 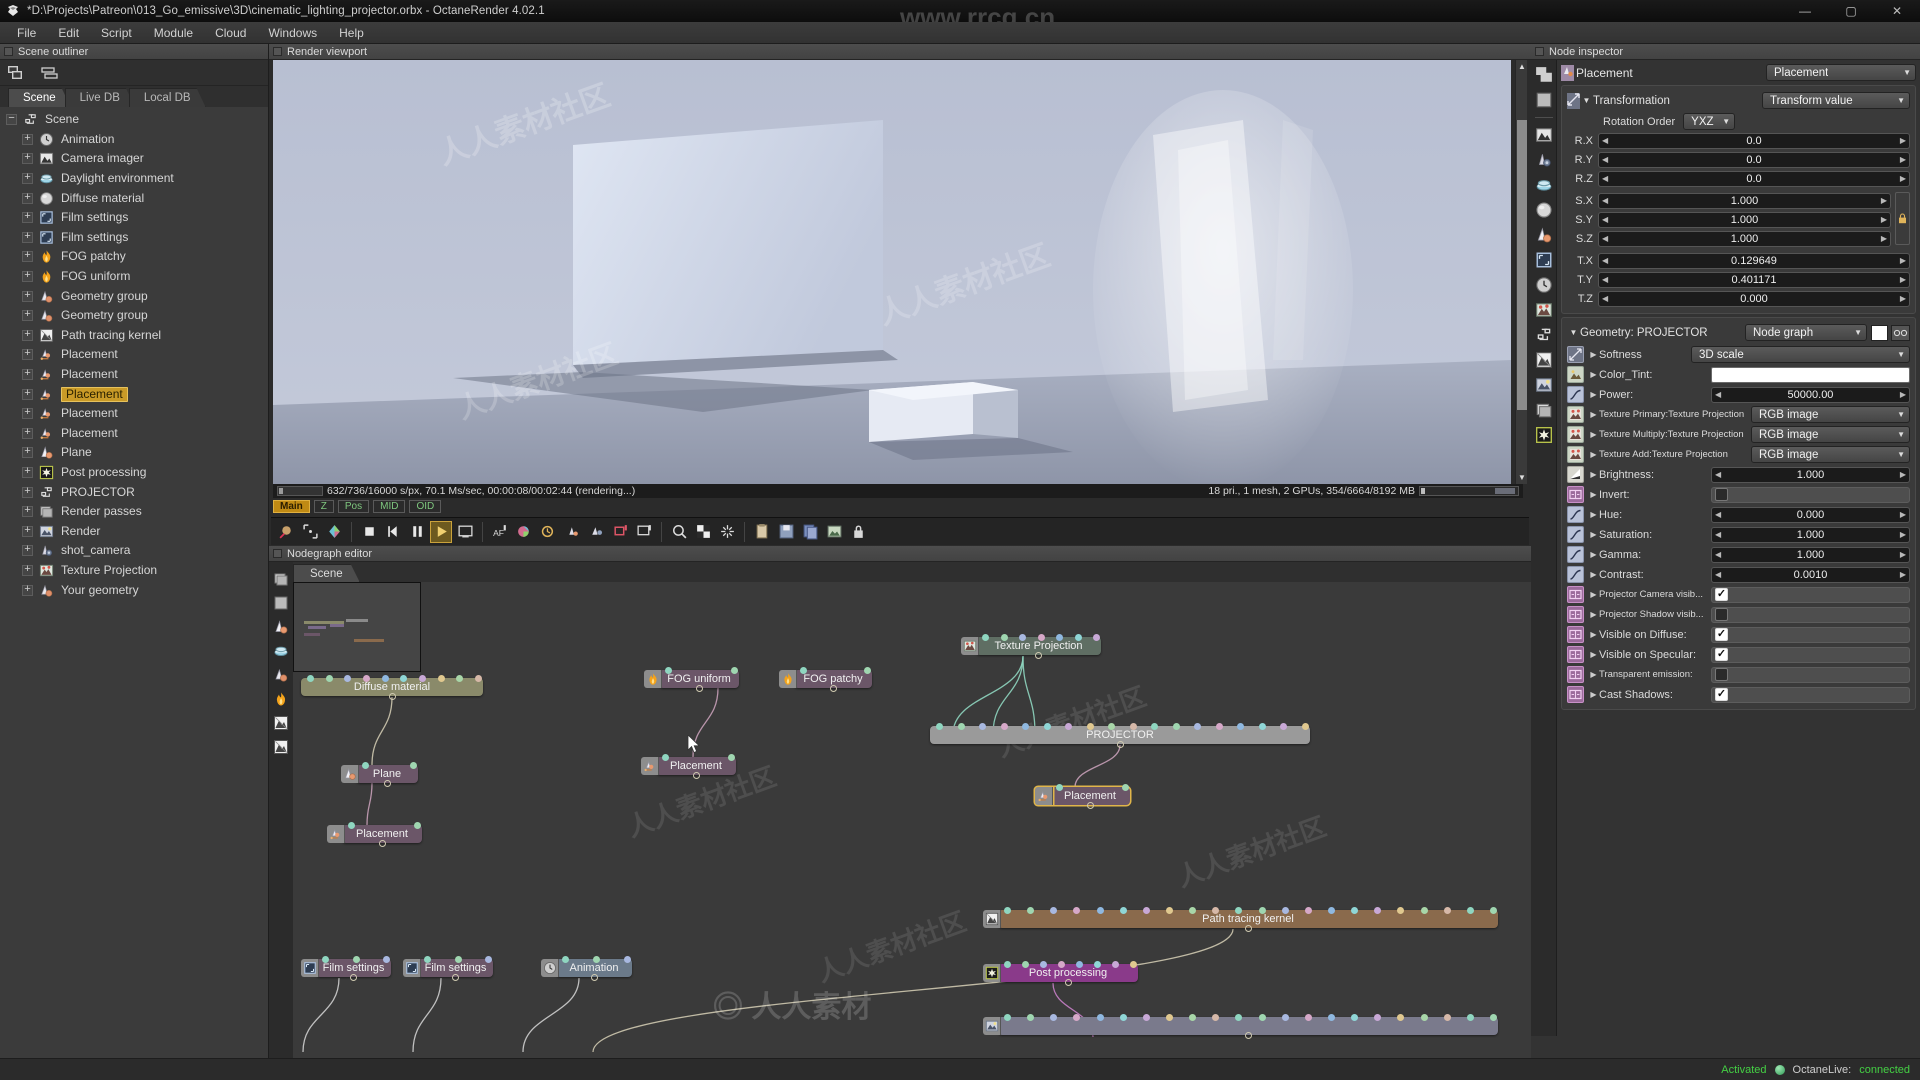 What do you see at coordinates (173, 33) in the screenshot?
I see `menu-module: Module` at bounding box center [173, 33].